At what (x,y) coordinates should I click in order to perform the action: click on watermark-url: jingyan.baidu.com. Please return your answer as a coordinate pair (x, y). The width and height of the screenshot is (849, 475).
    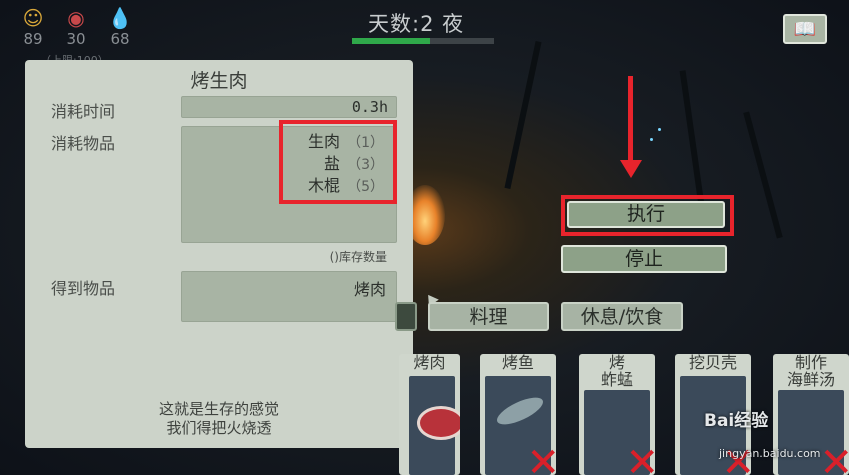
    Looking at the image, I should click on (770, 453).